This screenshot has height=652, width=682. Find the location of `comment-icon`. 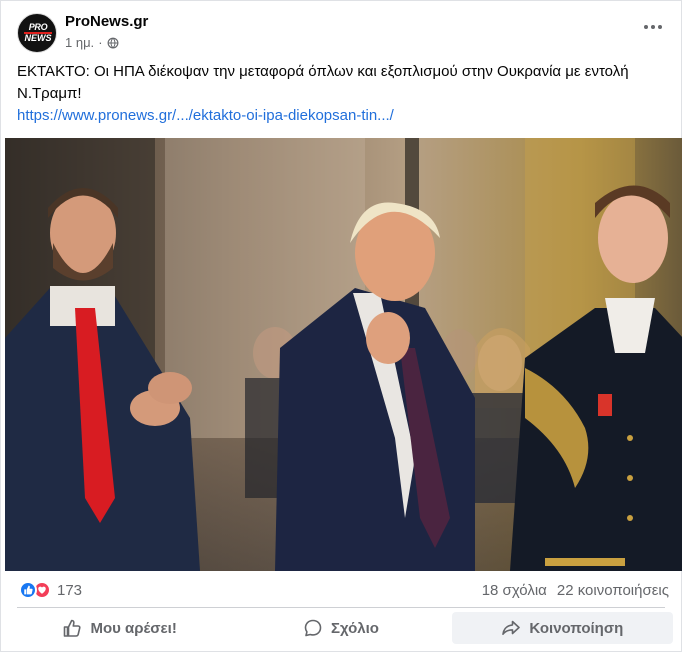

comment-icon is located at coordinates (313, 628).